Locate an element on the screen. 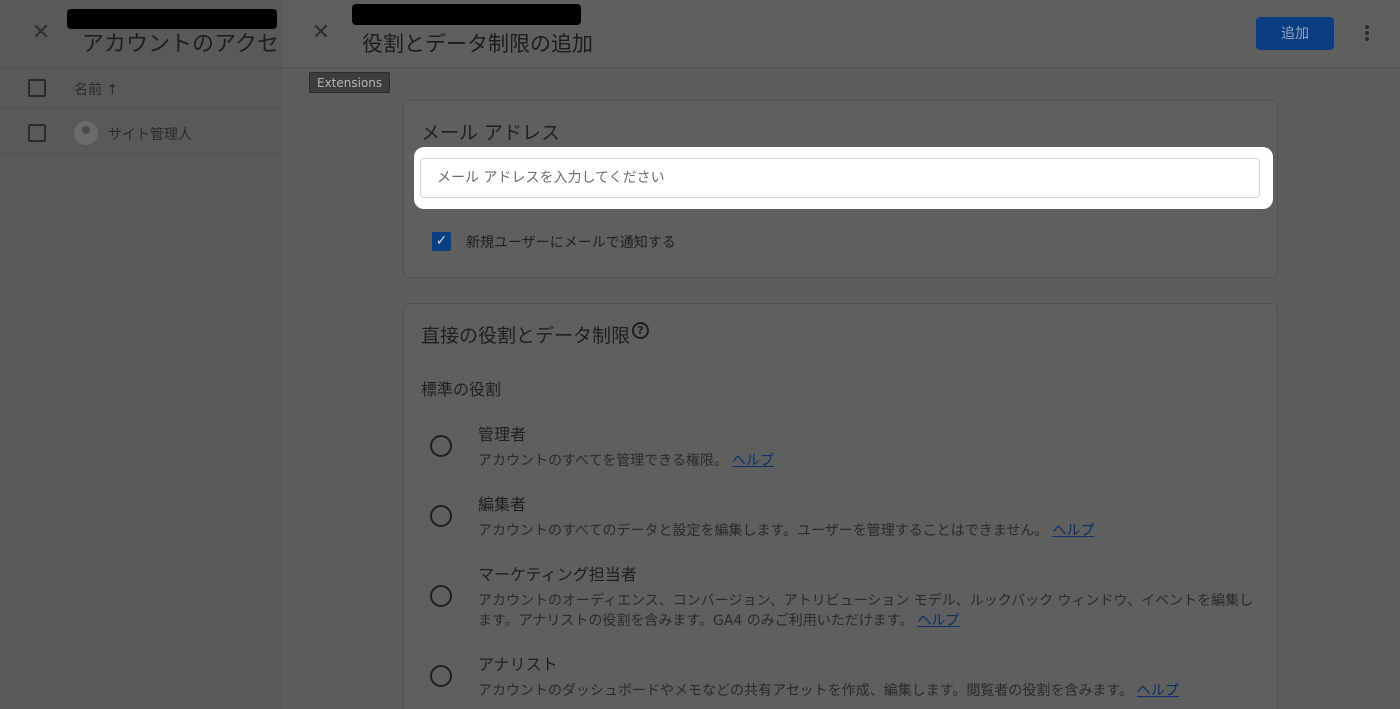  notify-label: 新規ユーザーにメールで通知する is located at coordinates (571, 243).